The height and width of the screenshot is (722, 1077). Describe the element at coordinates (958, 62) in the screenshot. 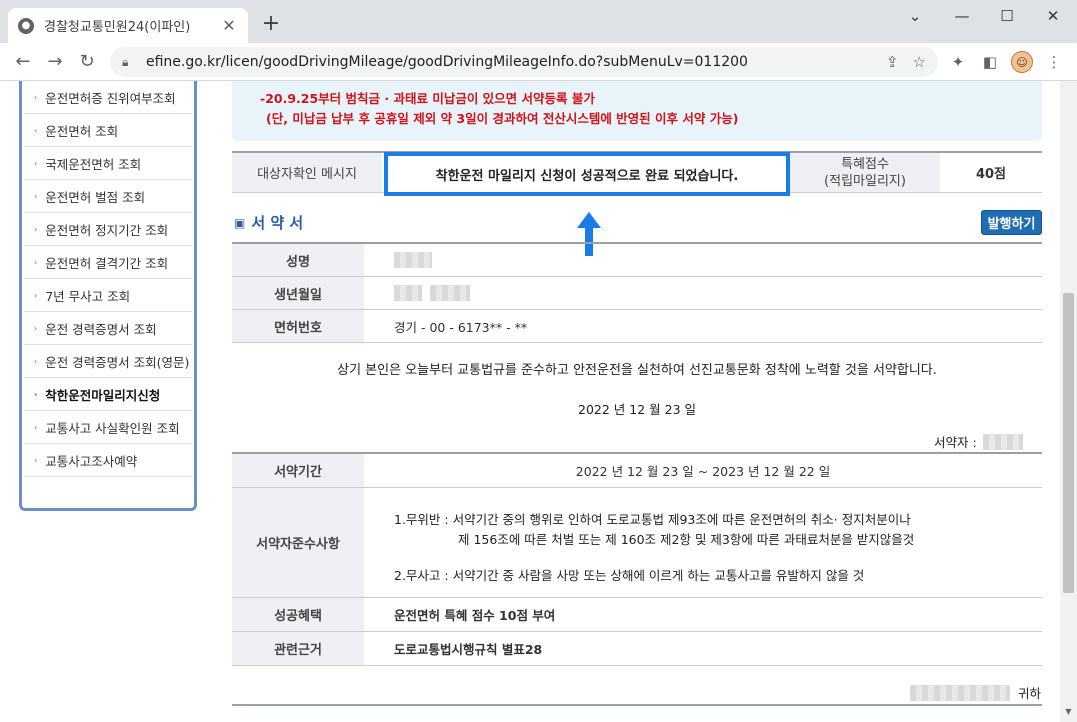

I see `extensions-icon: ✦` at that location.